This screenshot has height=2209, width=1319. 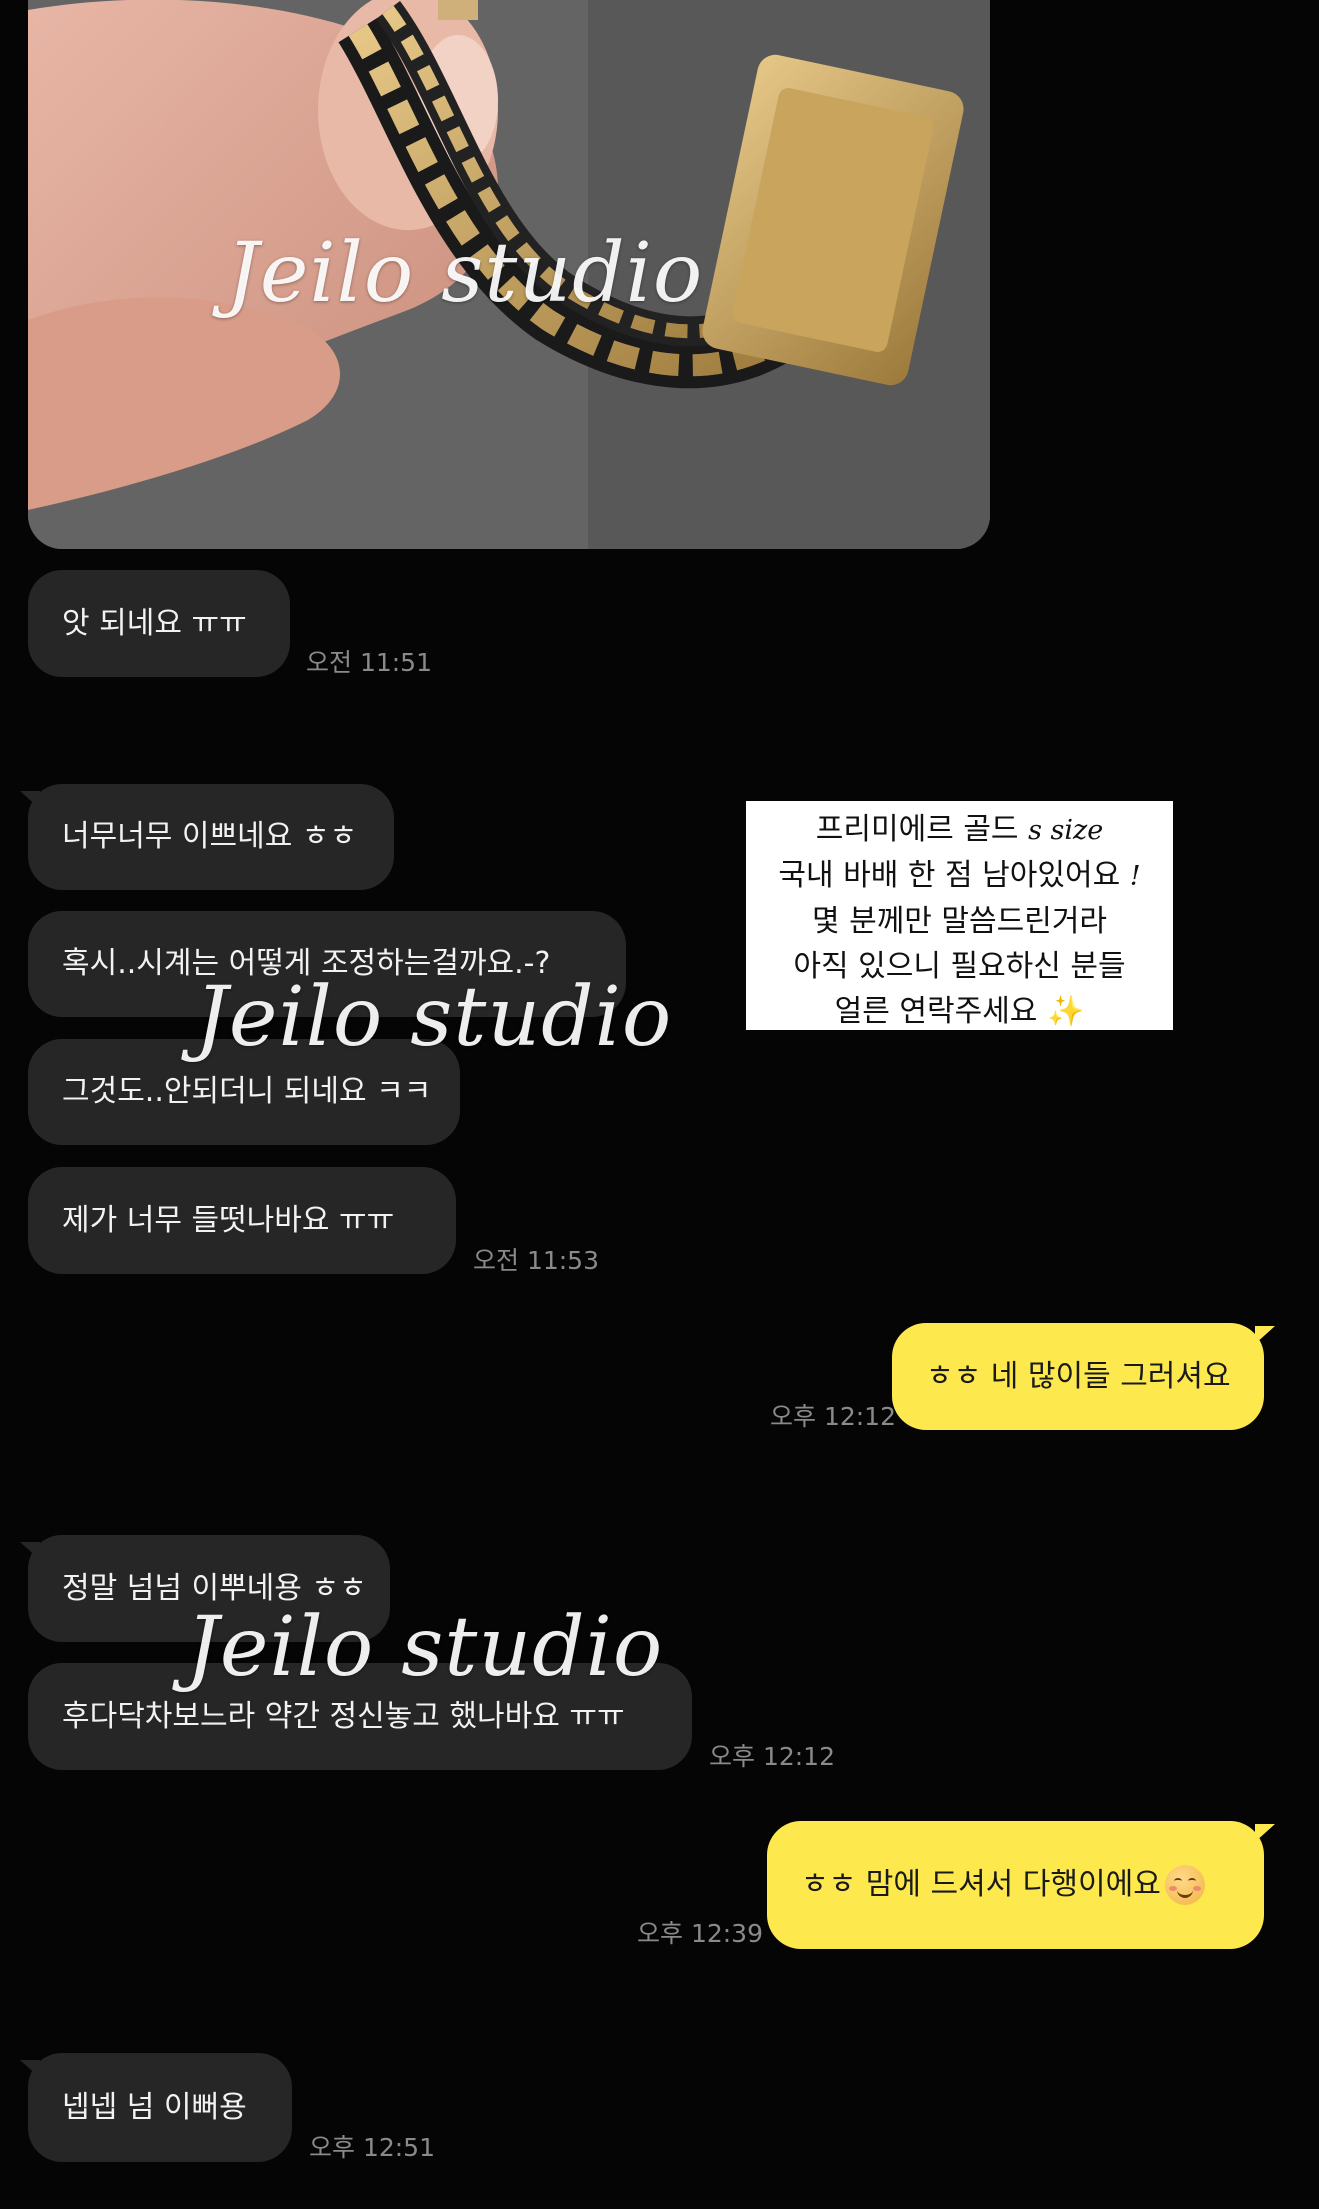 I want to click on message-text: 후다닥차보느라 약간 정신놓고 했나바요 ㅠㅠ, so click(x=343, y=1716).